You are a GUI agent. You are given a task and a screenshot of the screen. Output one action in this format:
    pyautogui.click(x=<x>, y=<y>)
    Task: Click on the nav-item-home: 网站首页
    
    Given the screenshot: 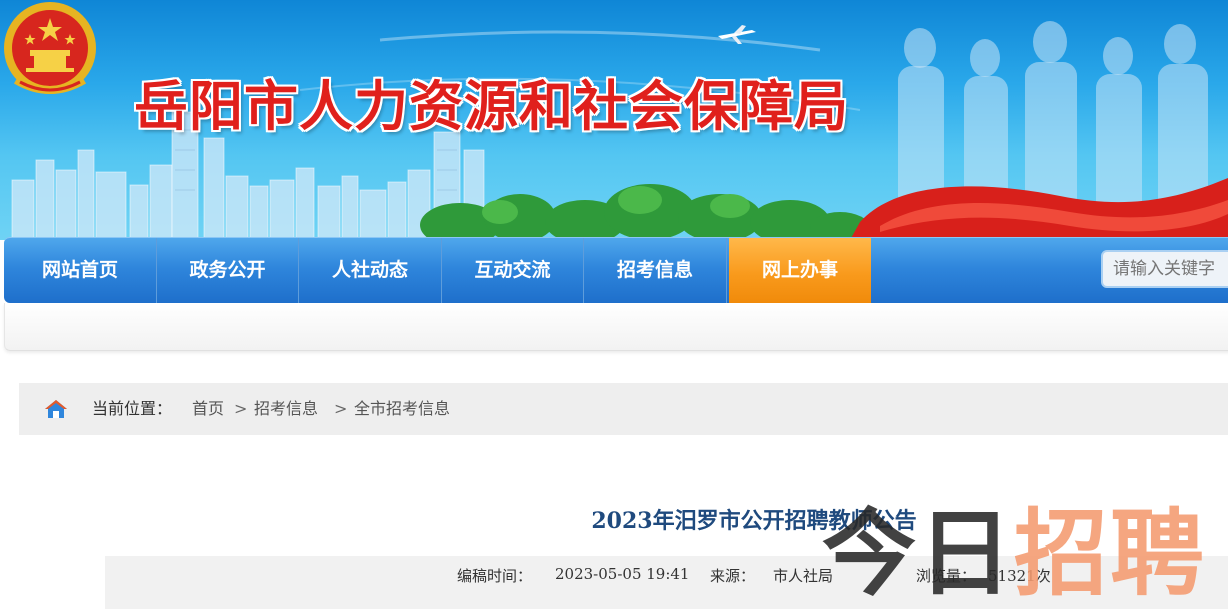 What is the action you would take?
    pyautogui.click(x=80, y=271)
    